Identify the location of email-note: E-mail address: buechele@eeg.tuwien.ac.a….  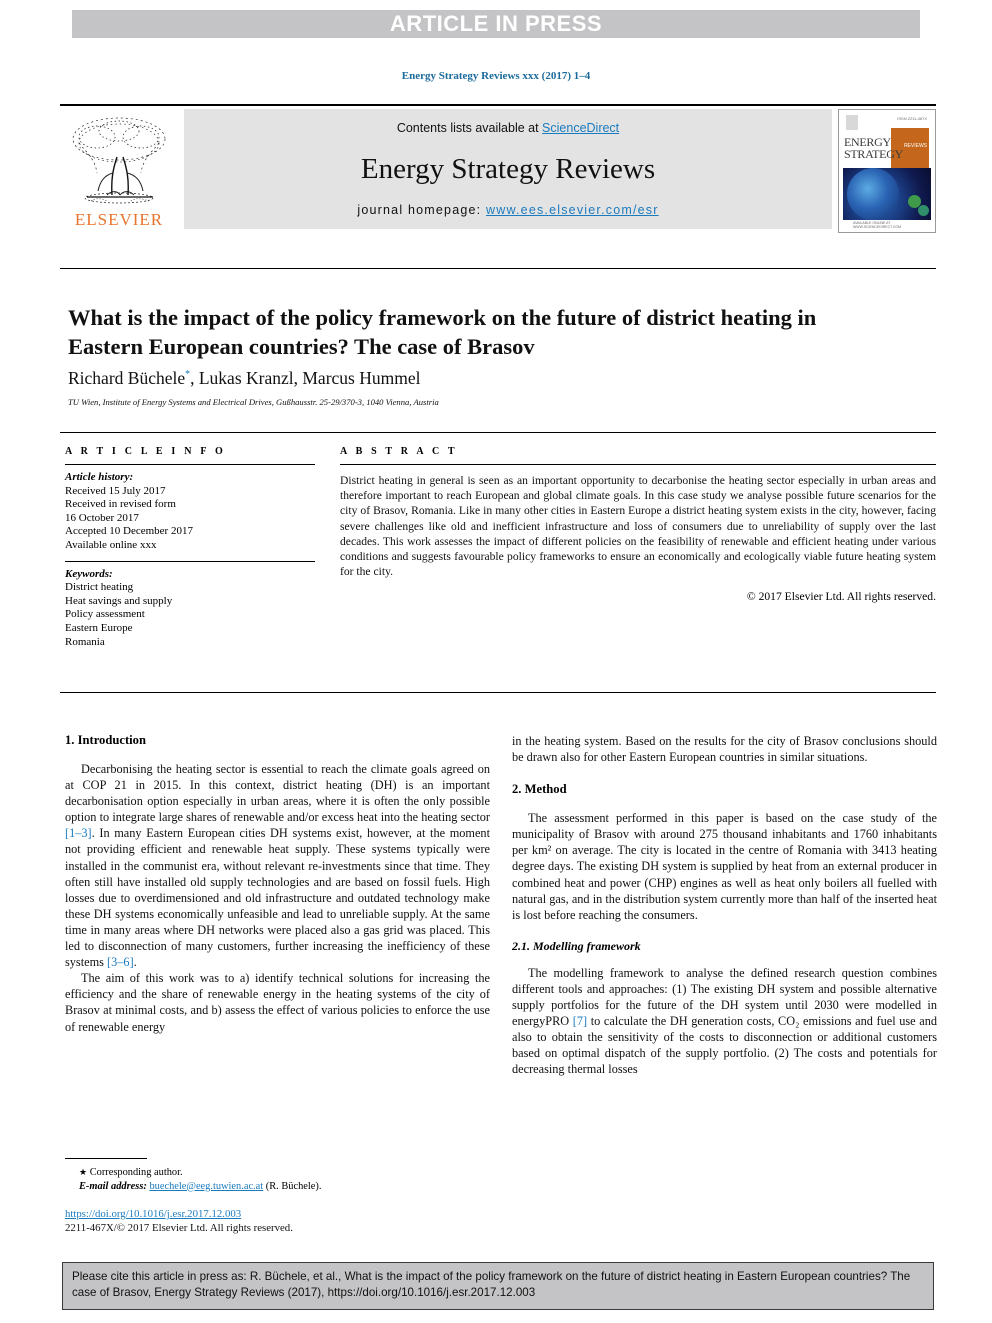
(280, 1187).